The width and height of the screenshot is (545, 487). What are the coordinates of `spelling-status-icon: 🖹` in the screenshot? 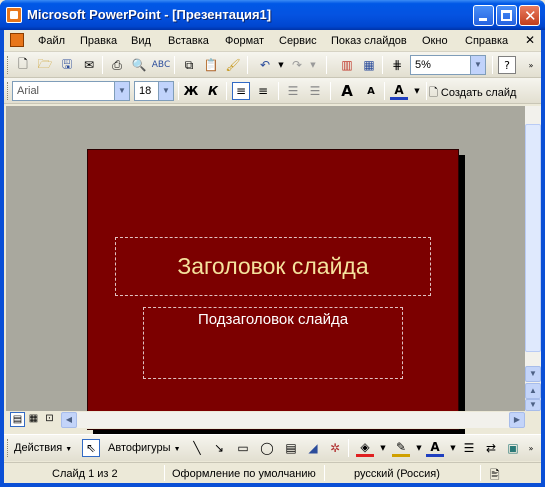 It's located at (495, 476).